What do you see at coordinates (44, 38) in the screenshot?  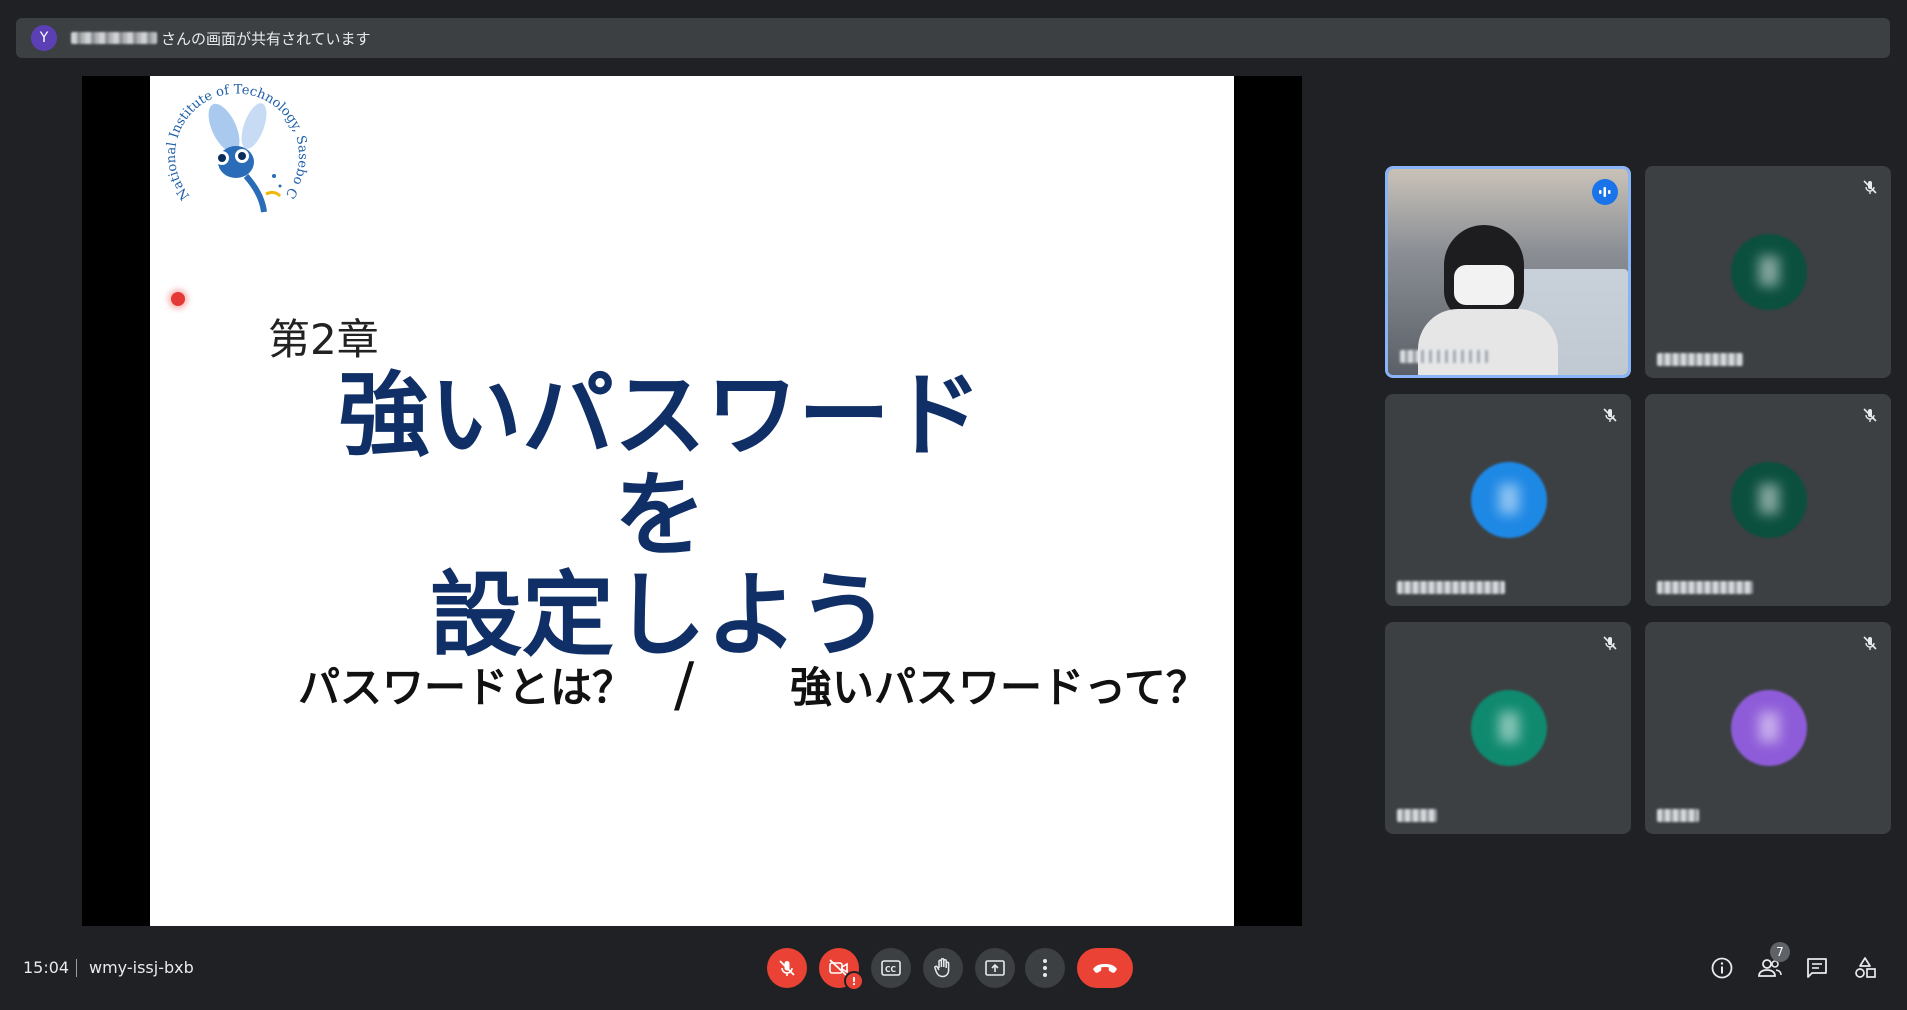 I see `presenter-avatar: Y` at bounding box center [44, 38].